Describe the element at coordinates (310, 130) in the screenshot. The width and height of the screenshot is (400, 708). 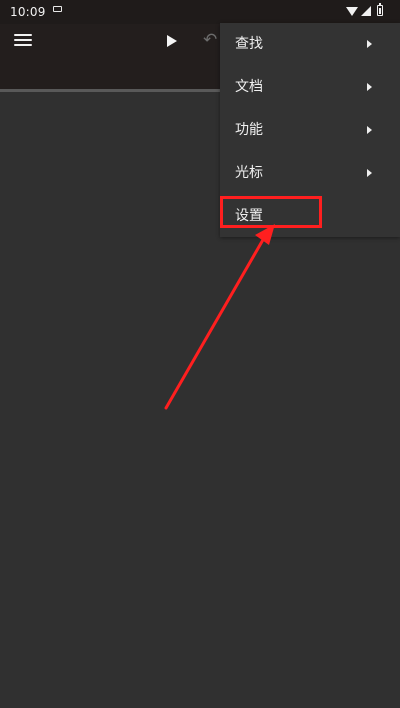
I see `menu-item-function: 功能` at that location.